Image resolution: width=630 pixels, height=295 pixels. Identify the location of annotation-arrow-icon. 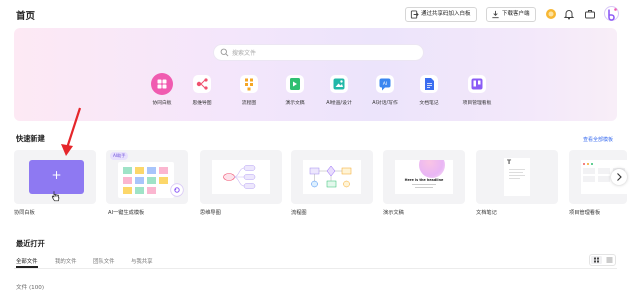
(71, 131).